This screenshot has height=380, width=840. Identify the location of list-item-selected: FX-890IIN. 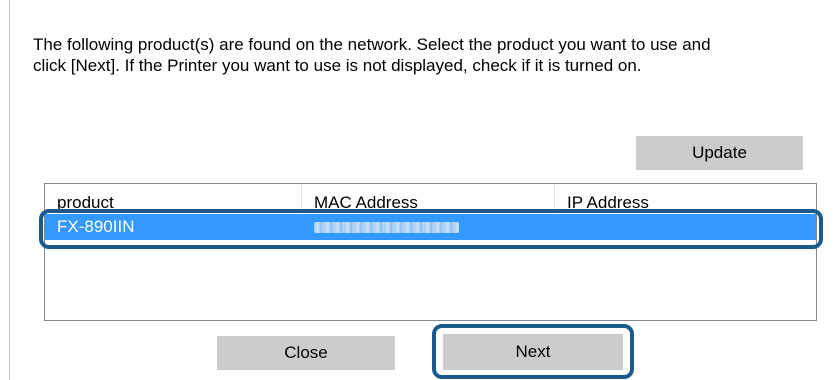
(430, 227).